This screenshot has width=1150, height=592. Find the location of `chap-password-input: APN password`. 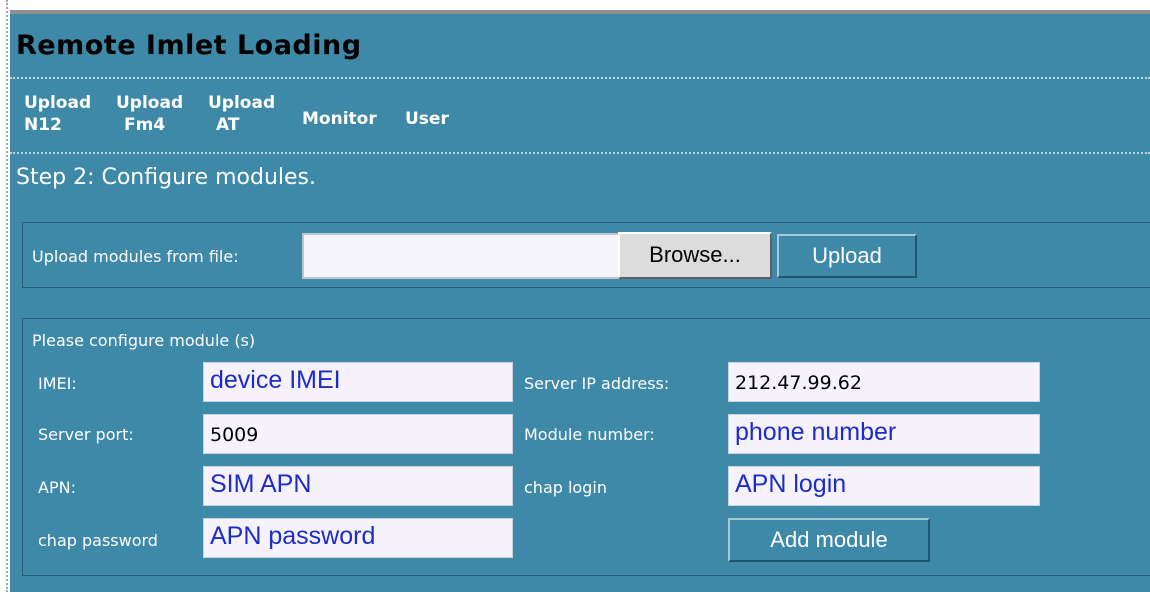

chap-password-input: APN password is located at coordinates (358, 538).